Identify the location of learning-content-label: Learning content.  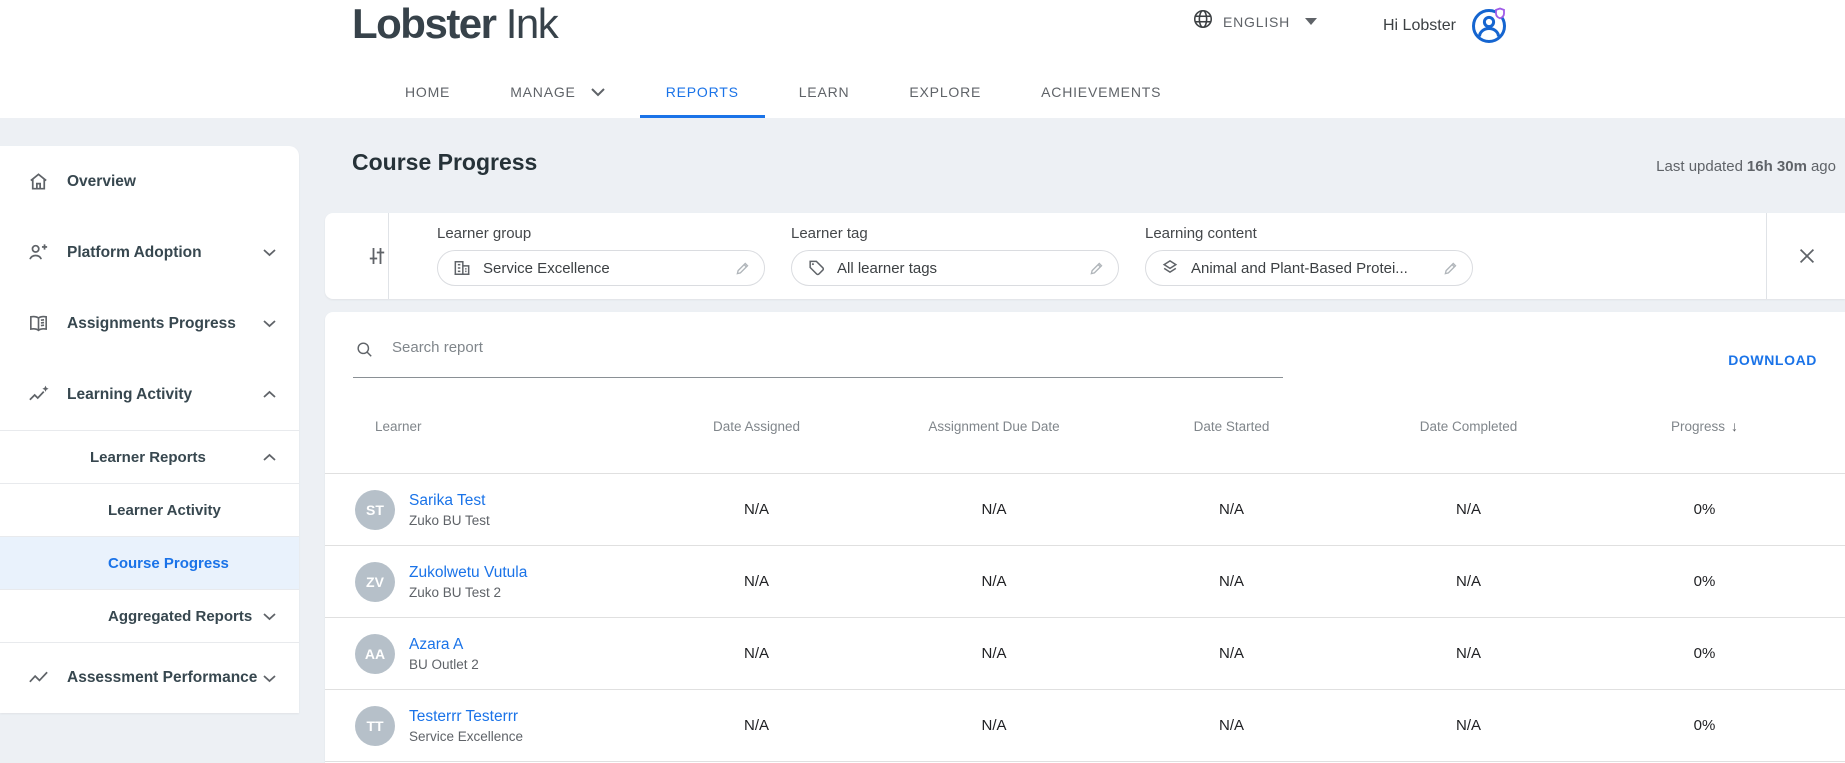
(1201, 233).